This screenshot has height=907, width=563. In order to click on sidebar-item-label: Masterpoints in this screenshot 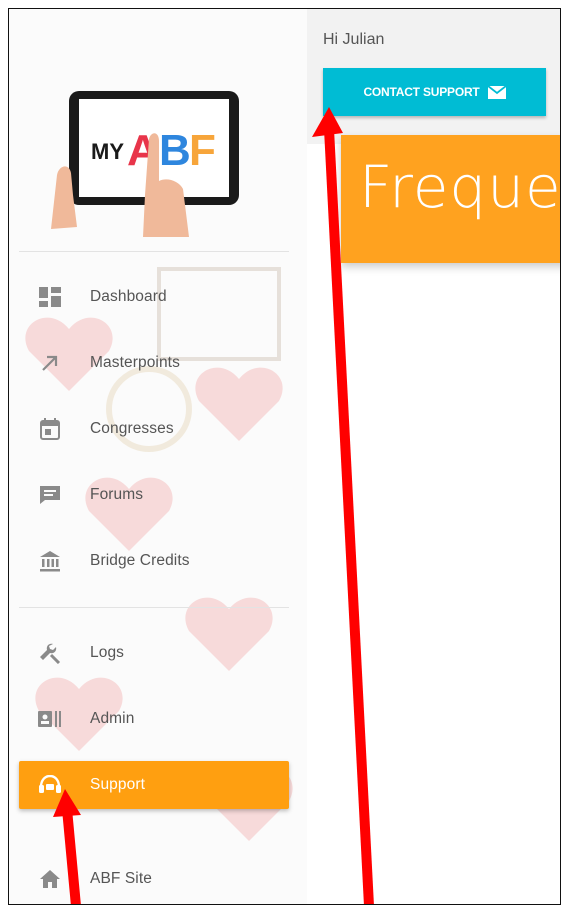, I will do `click(135, 362)`.